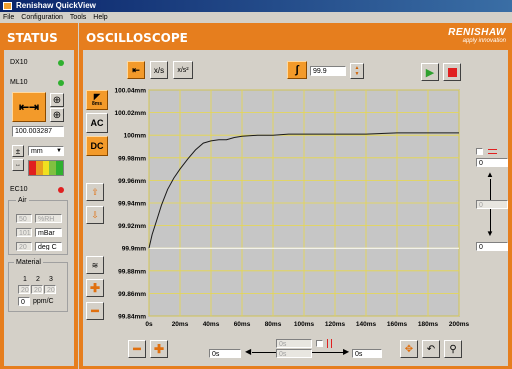 Image resolution: width=512 pixels, height=369 pixels. I want to click on sensor-1-temperature: 20, so click(24, 289).